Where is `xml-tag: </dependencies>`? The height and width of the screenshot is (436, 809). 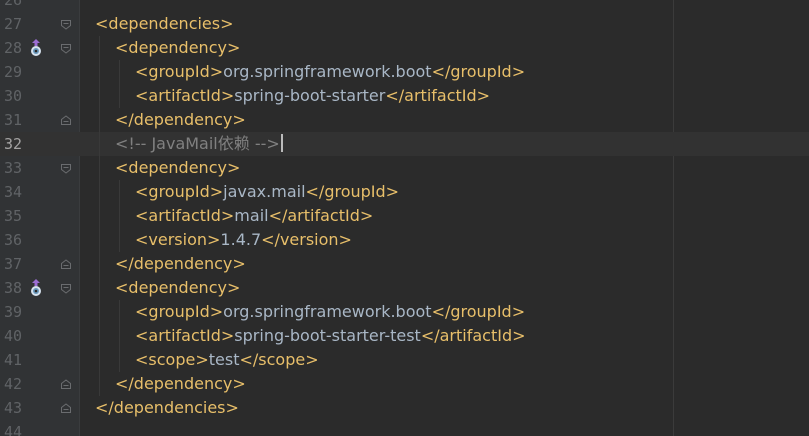
xml-tag: </dependencies> is located at coordinates (167, 407).